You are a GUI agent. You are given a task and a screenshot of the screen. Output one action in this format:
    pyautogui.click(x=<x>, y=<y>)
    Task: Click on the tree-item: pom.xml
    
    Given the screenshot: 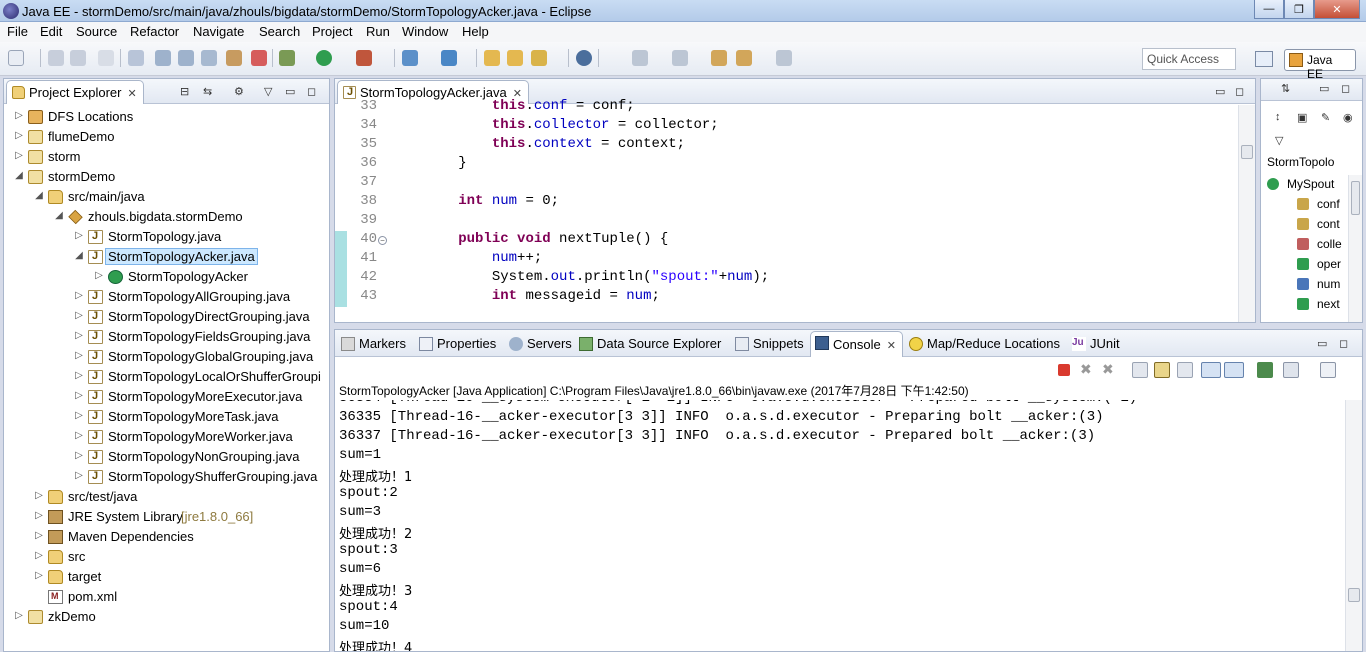 What is the action you would take?
    pyautogui.click(x=166, y=597)
    